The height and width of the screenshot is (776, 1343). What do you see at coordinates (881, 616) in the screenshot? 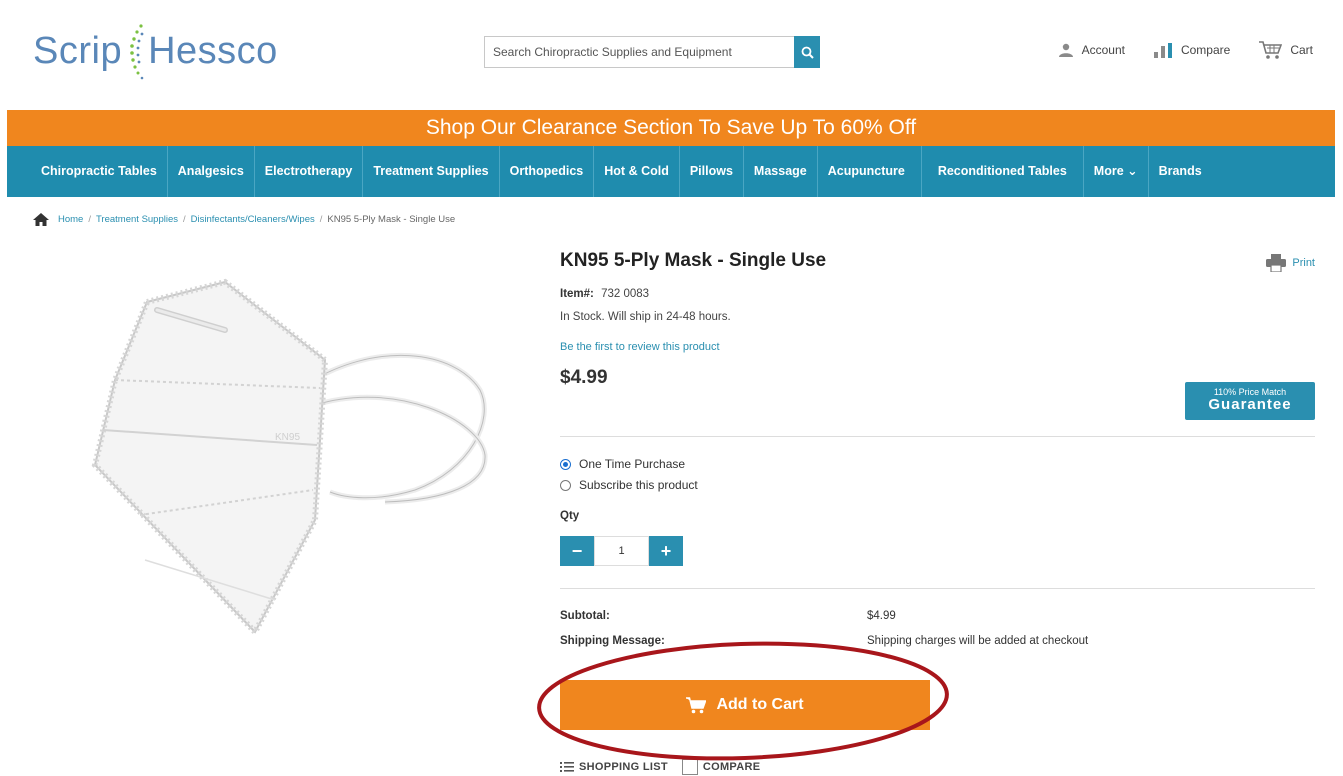
I see `subtotal-value: $4.99` at bounding box center [881, 616].